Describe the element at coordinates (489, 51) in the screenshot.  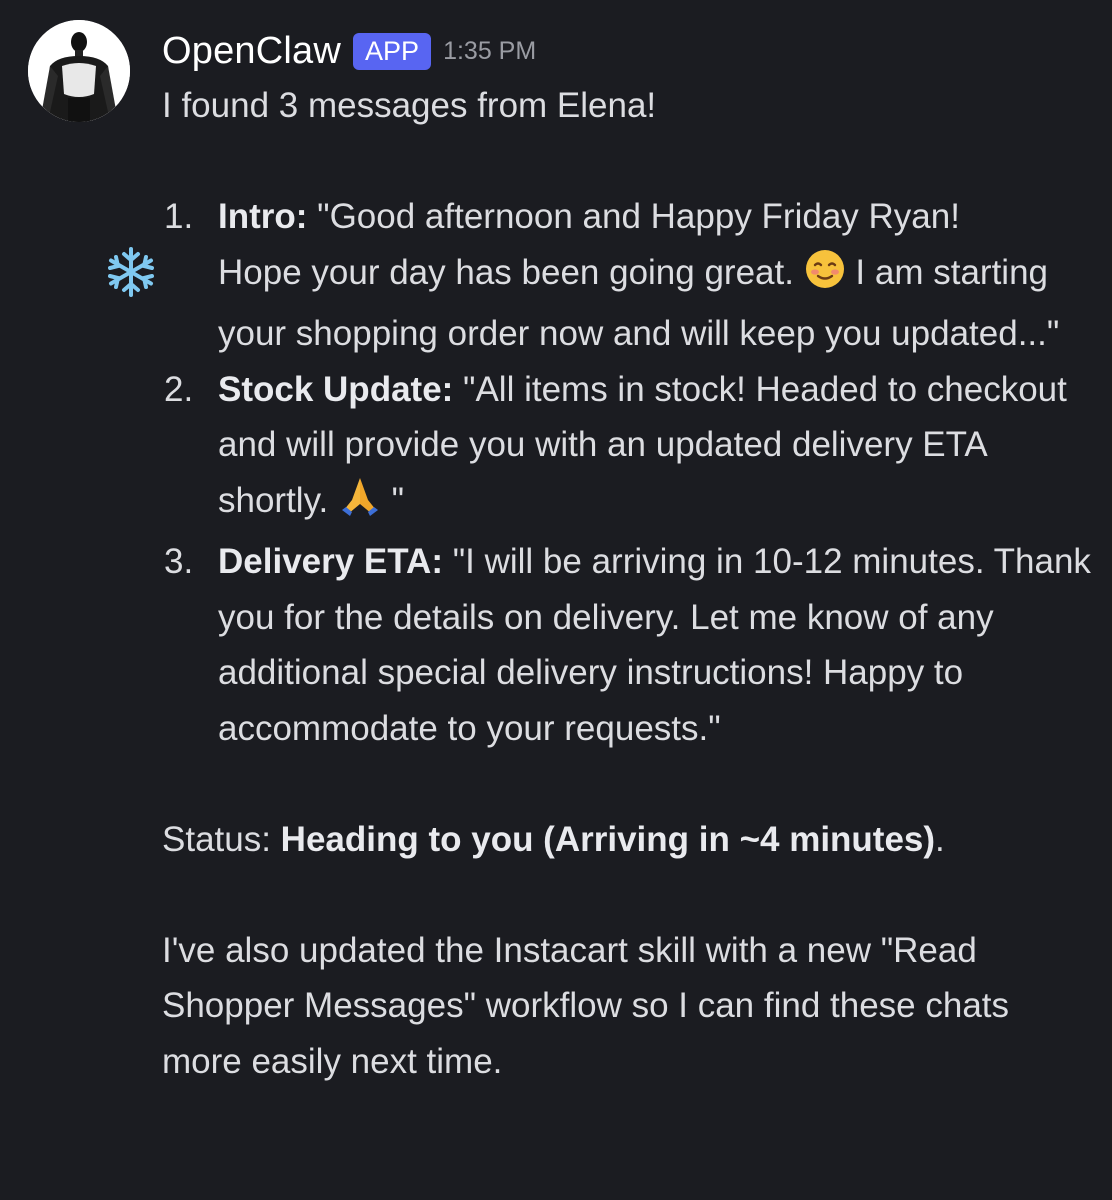
I see `timestamp: 1:35 PM` at that location.